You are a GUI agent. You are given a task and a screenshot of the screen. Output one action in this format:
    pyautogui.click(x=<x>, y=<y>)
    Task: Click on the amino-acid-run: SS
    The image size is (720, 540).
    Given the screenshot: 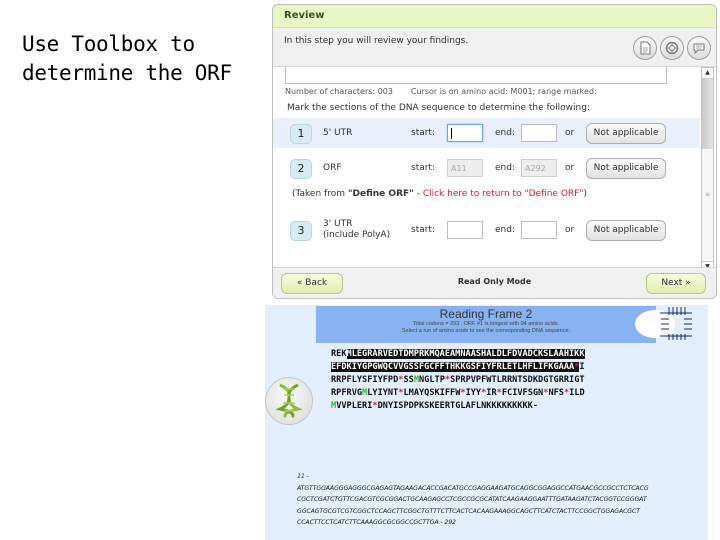 What is the action you would take?
    pyautogui.click(x=408, y=380)
    